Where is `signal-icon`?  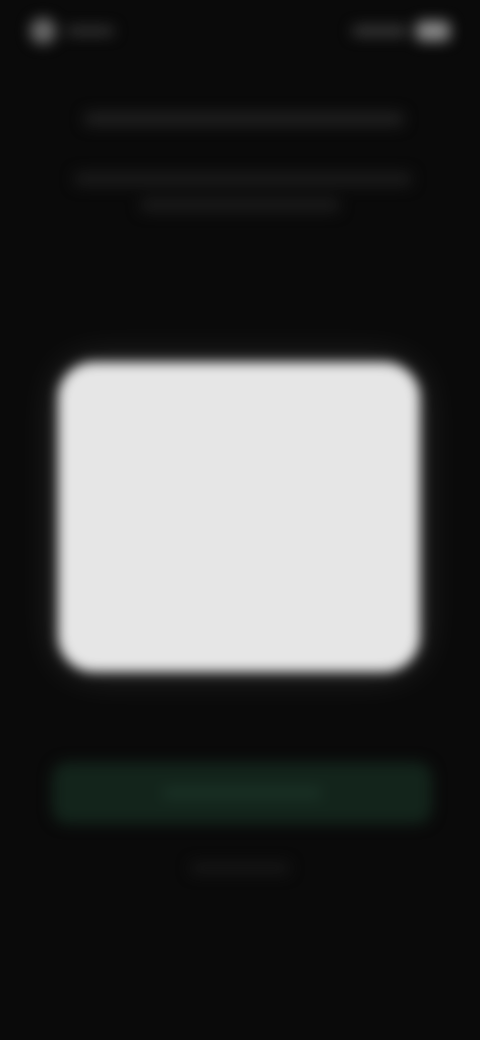 signal-icon is located at coordinates (380, 31).